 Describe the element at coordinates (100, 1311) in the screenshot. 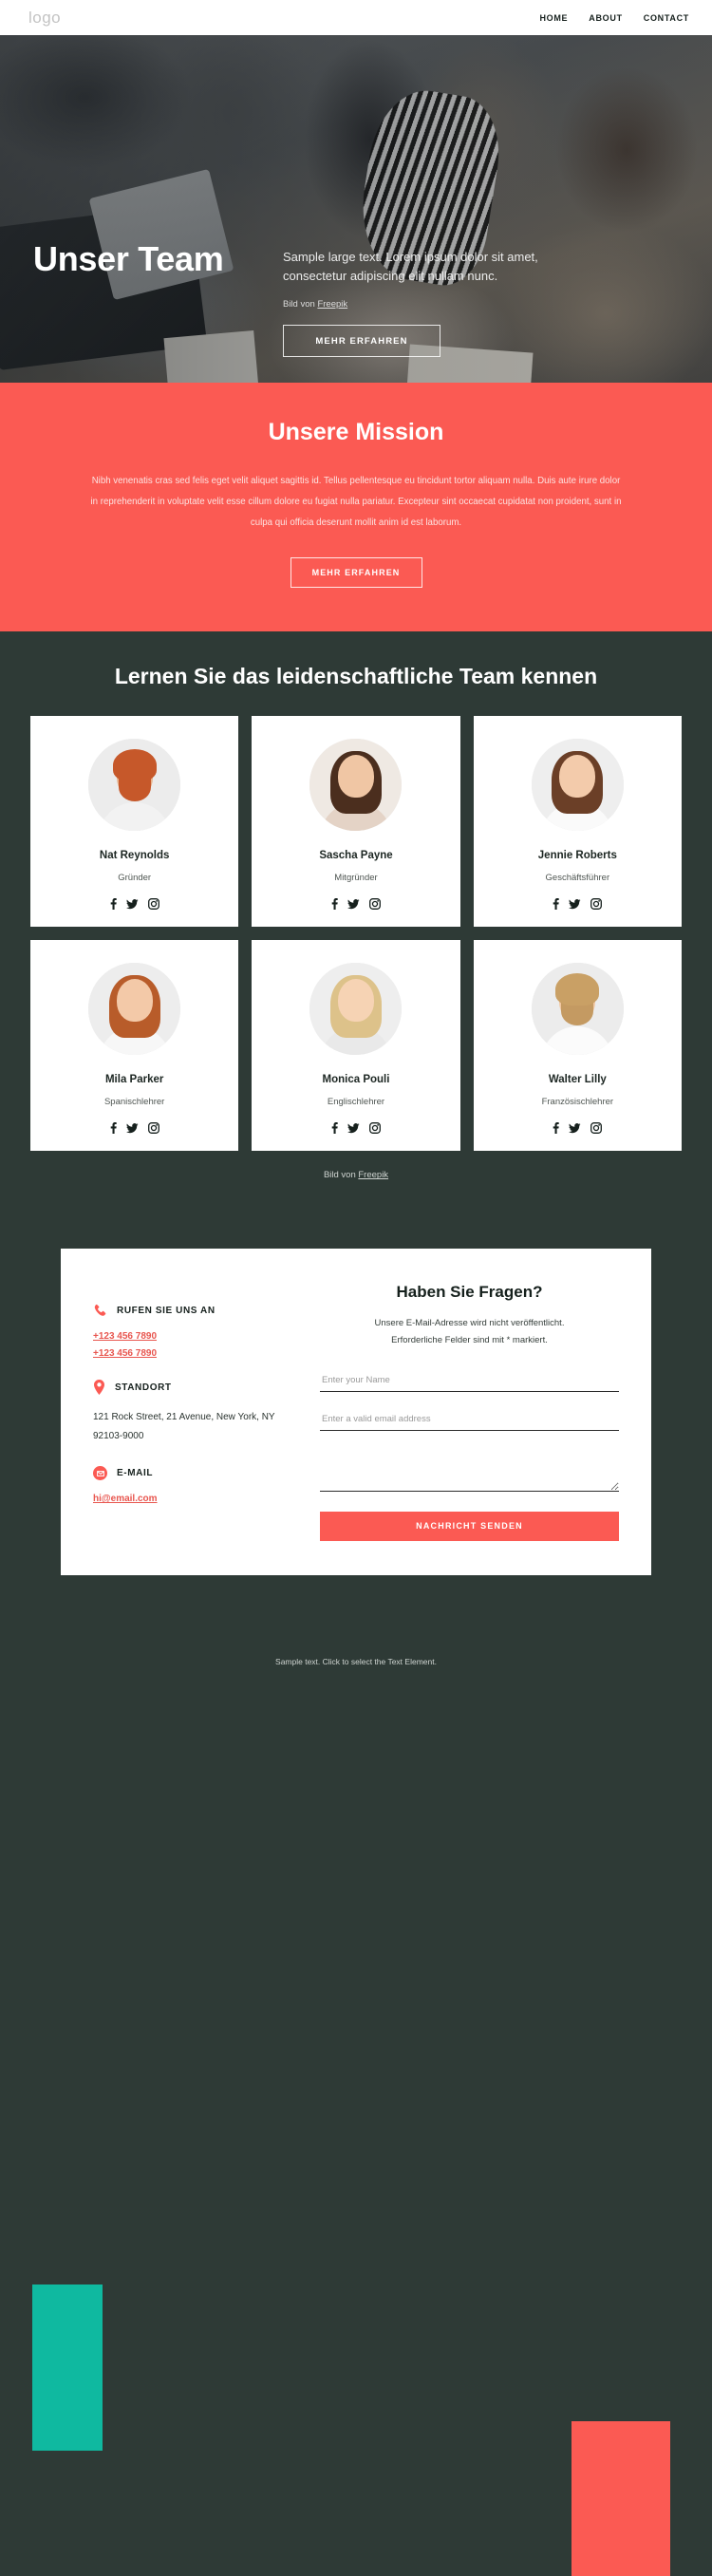

I see `phone-icon` at that location.